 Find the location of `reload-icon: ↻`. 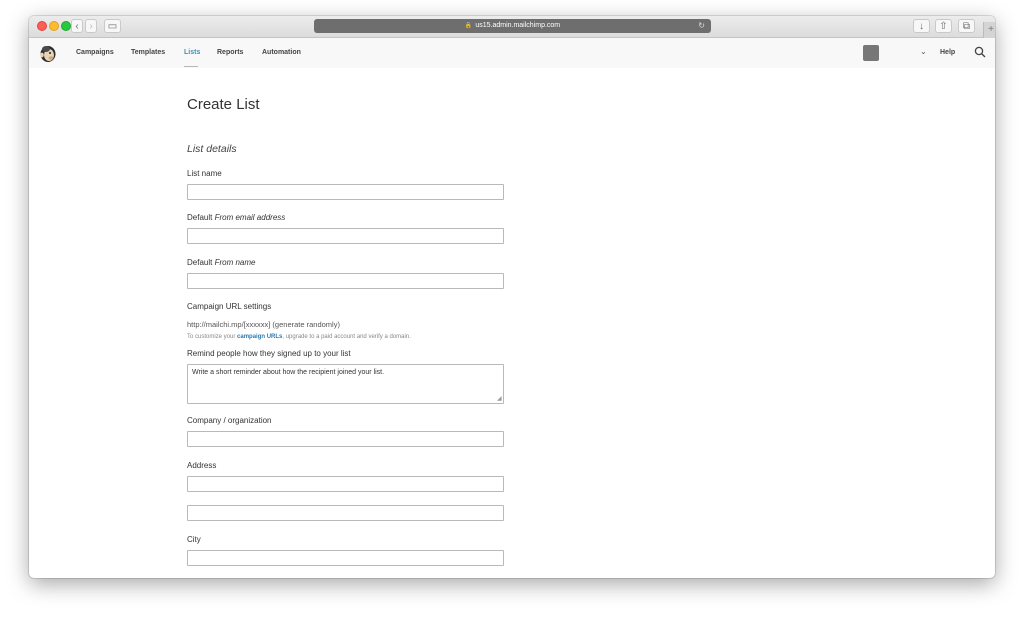

reload-icon: ↻ is located at coordinates (701, 26).